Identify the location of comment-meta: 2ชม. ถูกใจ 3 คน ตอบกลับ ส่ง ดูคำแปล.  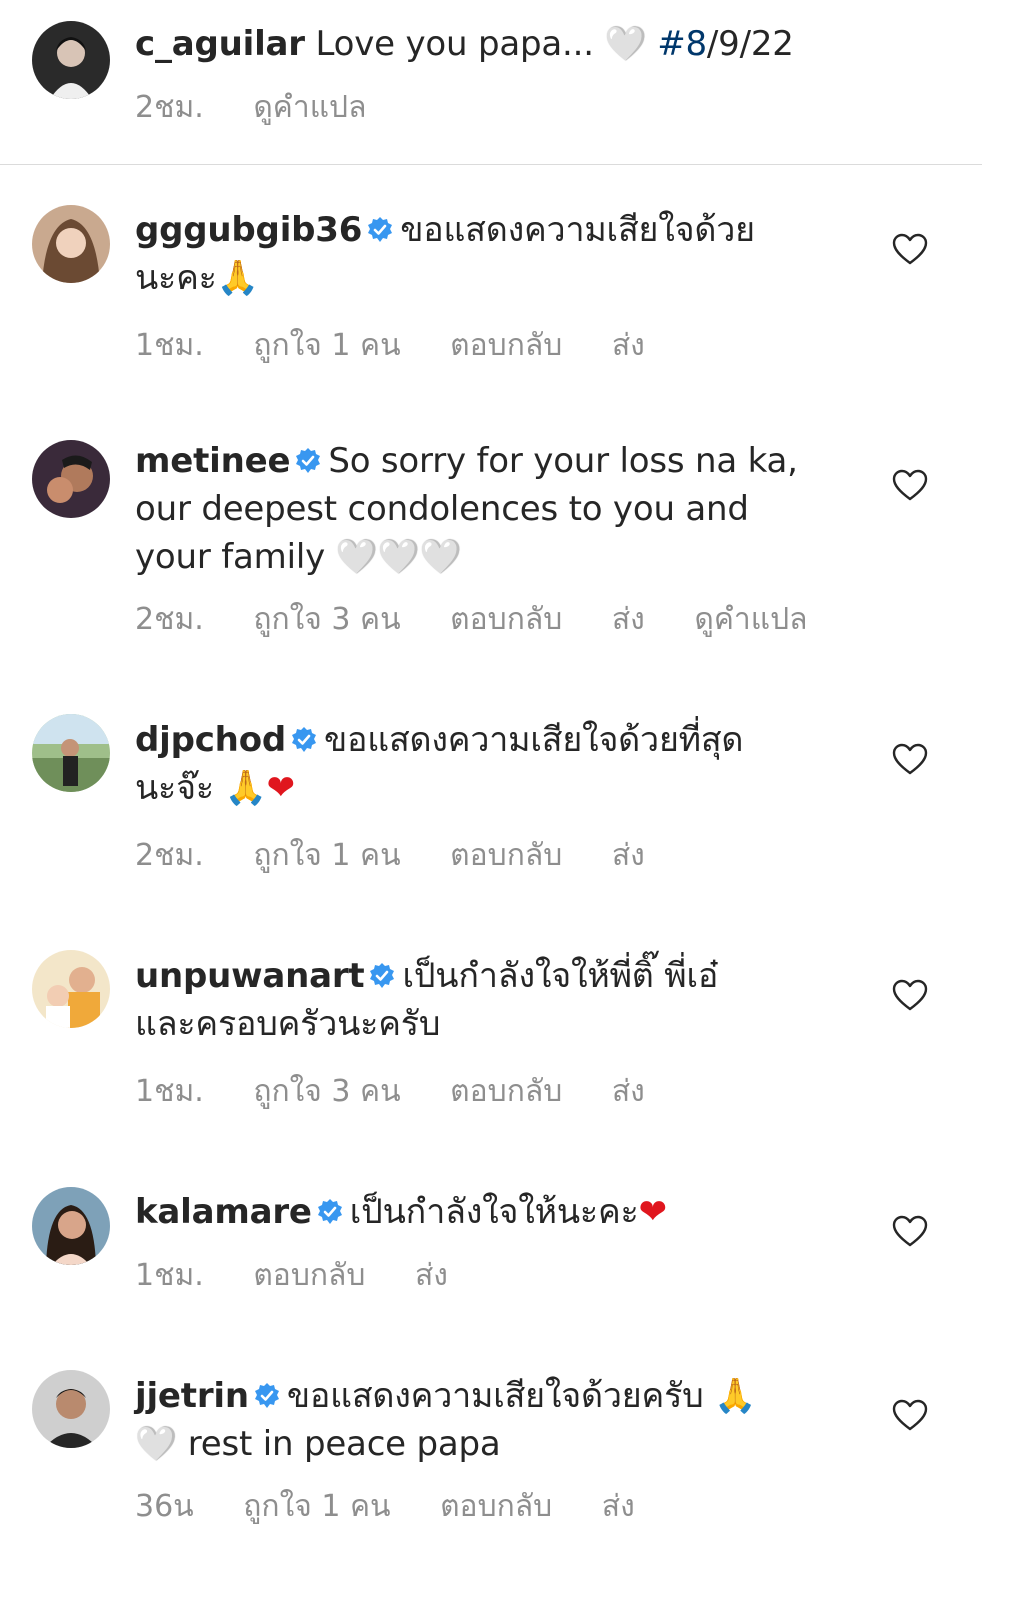
(491, 620).